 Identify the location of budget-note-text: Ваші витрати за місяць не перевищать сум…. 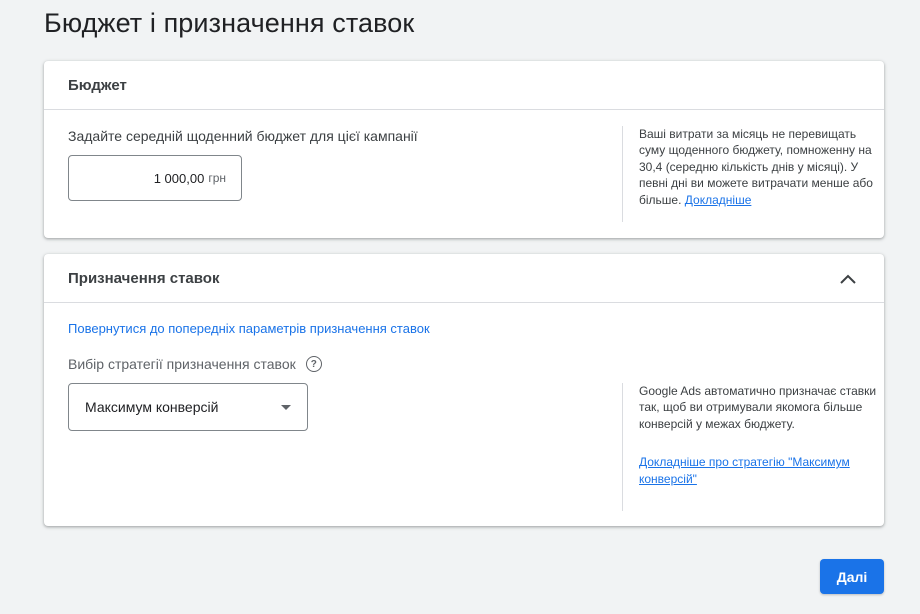
(756, 167).